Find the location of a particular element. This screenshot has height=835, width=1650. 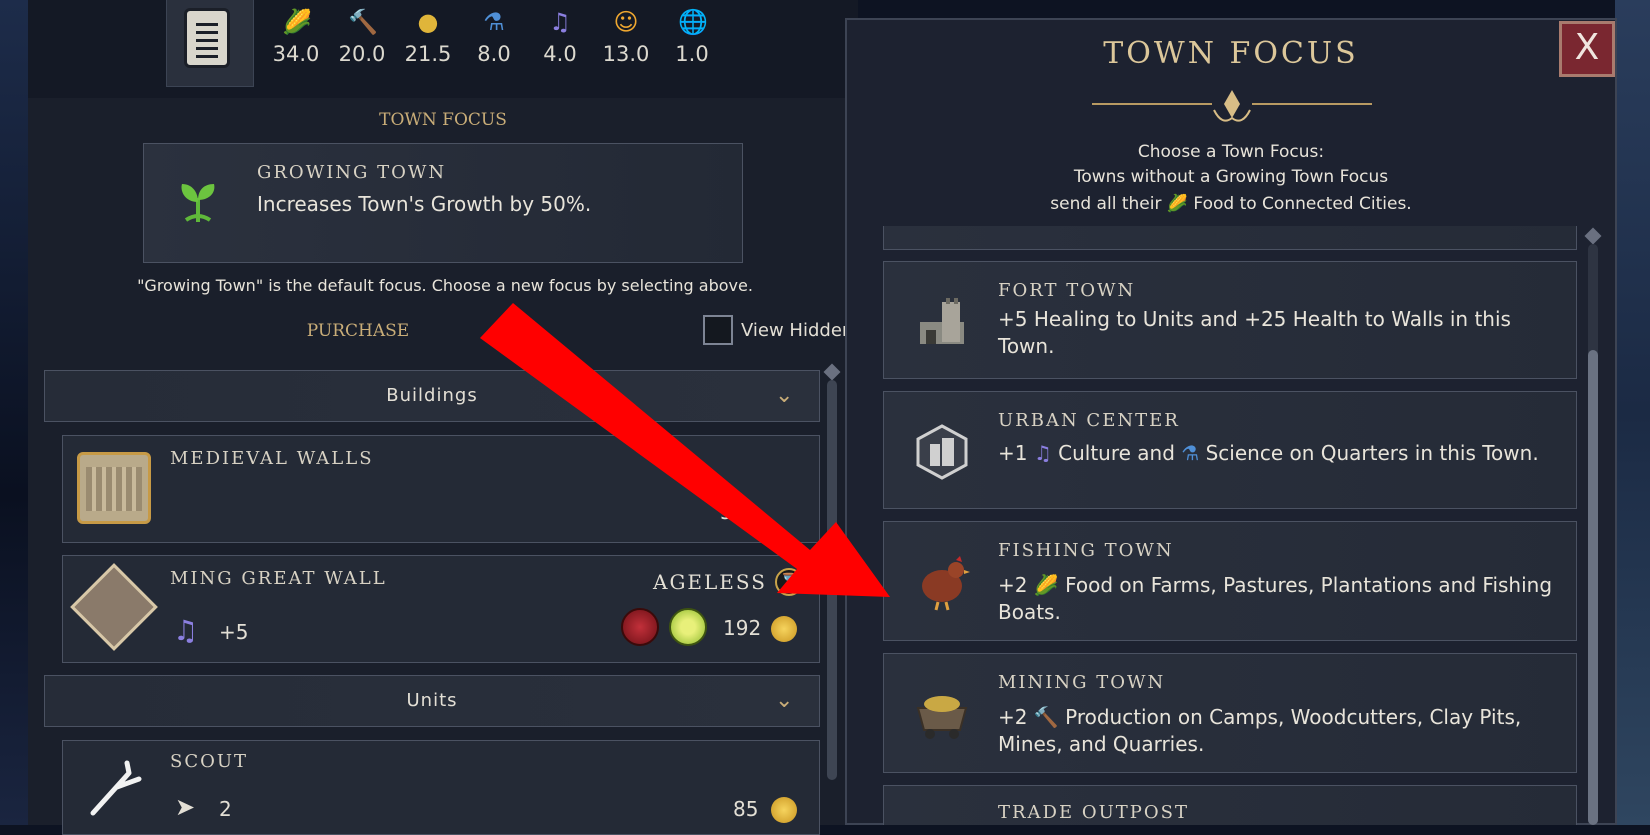

city-icon is located at coordinates (942, 452).